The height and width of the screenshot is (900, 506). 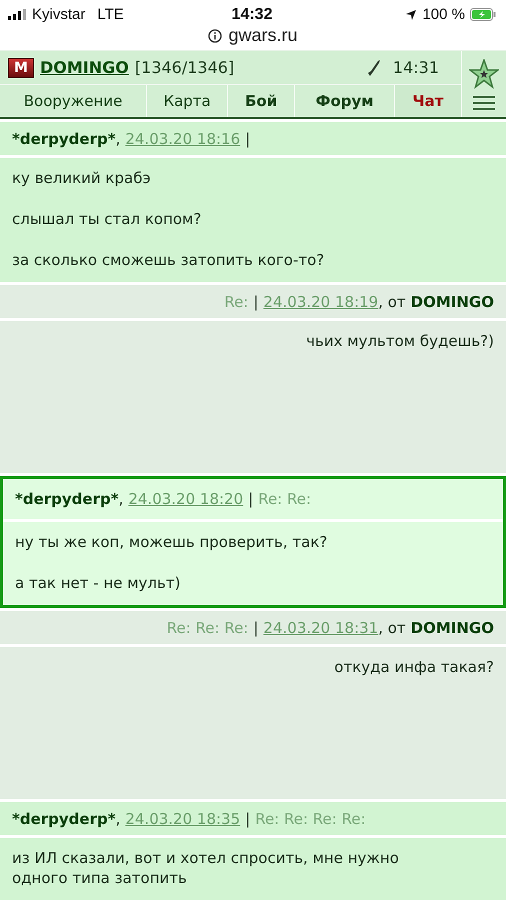 I want to click on message-text: за сколько сможешь затопить кого-то?, so click(x=168, y=260).